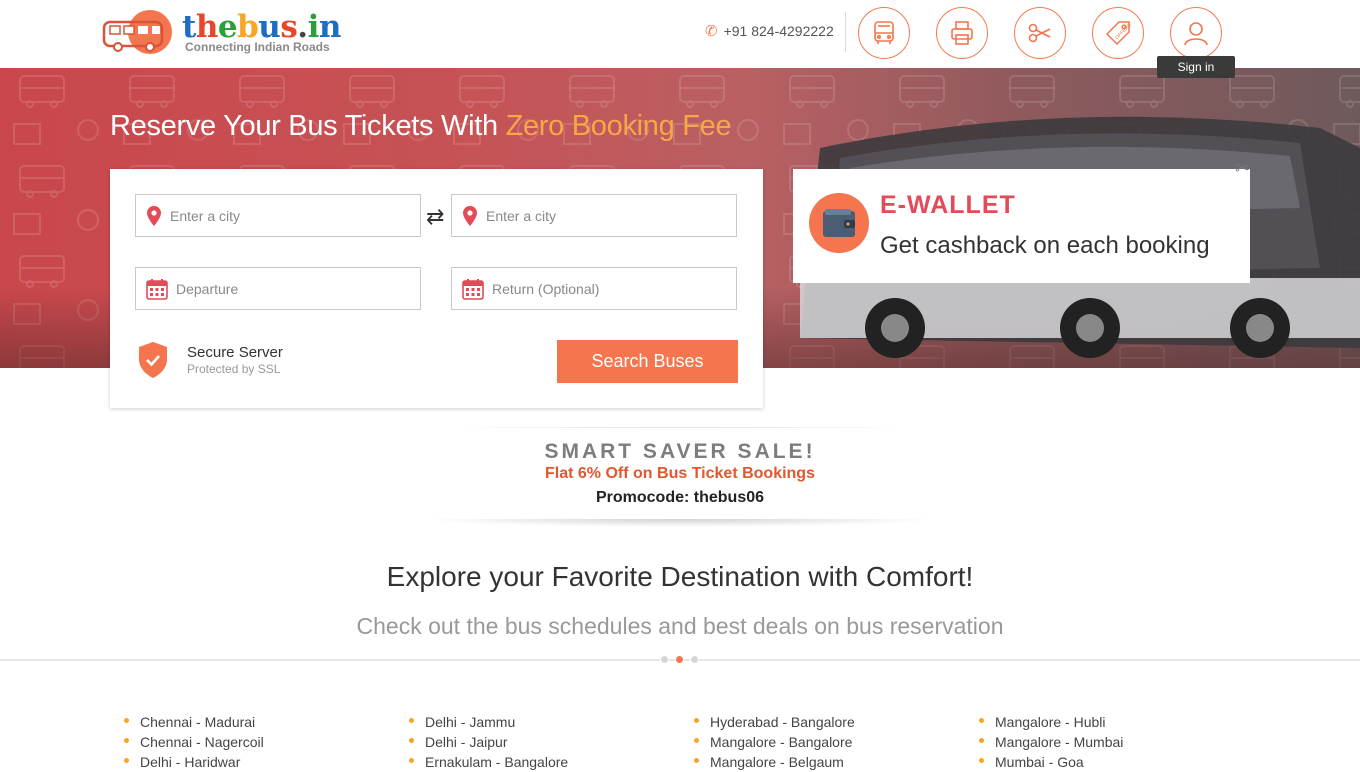  What do you see at coordinates (680, 473) in the screenshot?
I see `promo-subtitle: Flat 6% Off on Bus Ticket Bookings` at bounding box center [680, 473].